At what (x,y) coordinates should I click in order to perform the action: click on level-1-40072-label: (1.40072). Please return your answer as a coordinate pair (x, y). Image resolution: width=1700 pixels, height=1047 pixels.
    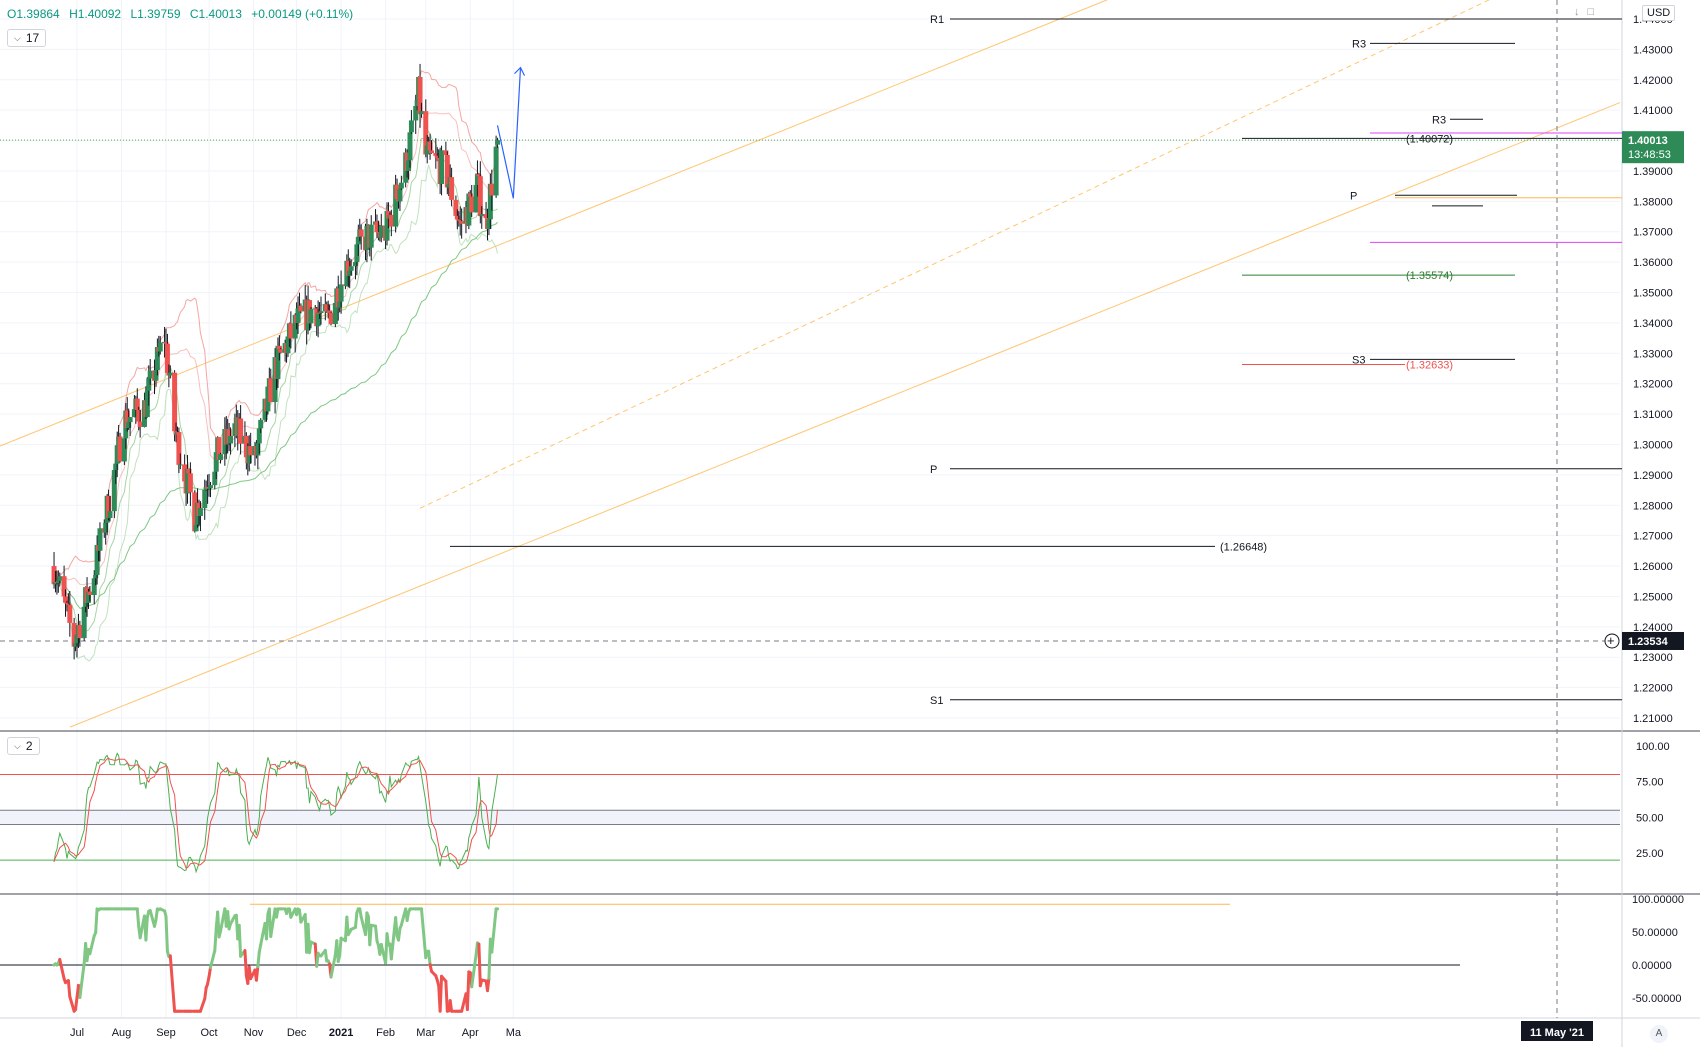
    Looking at the image, I should click on (1429, 139).